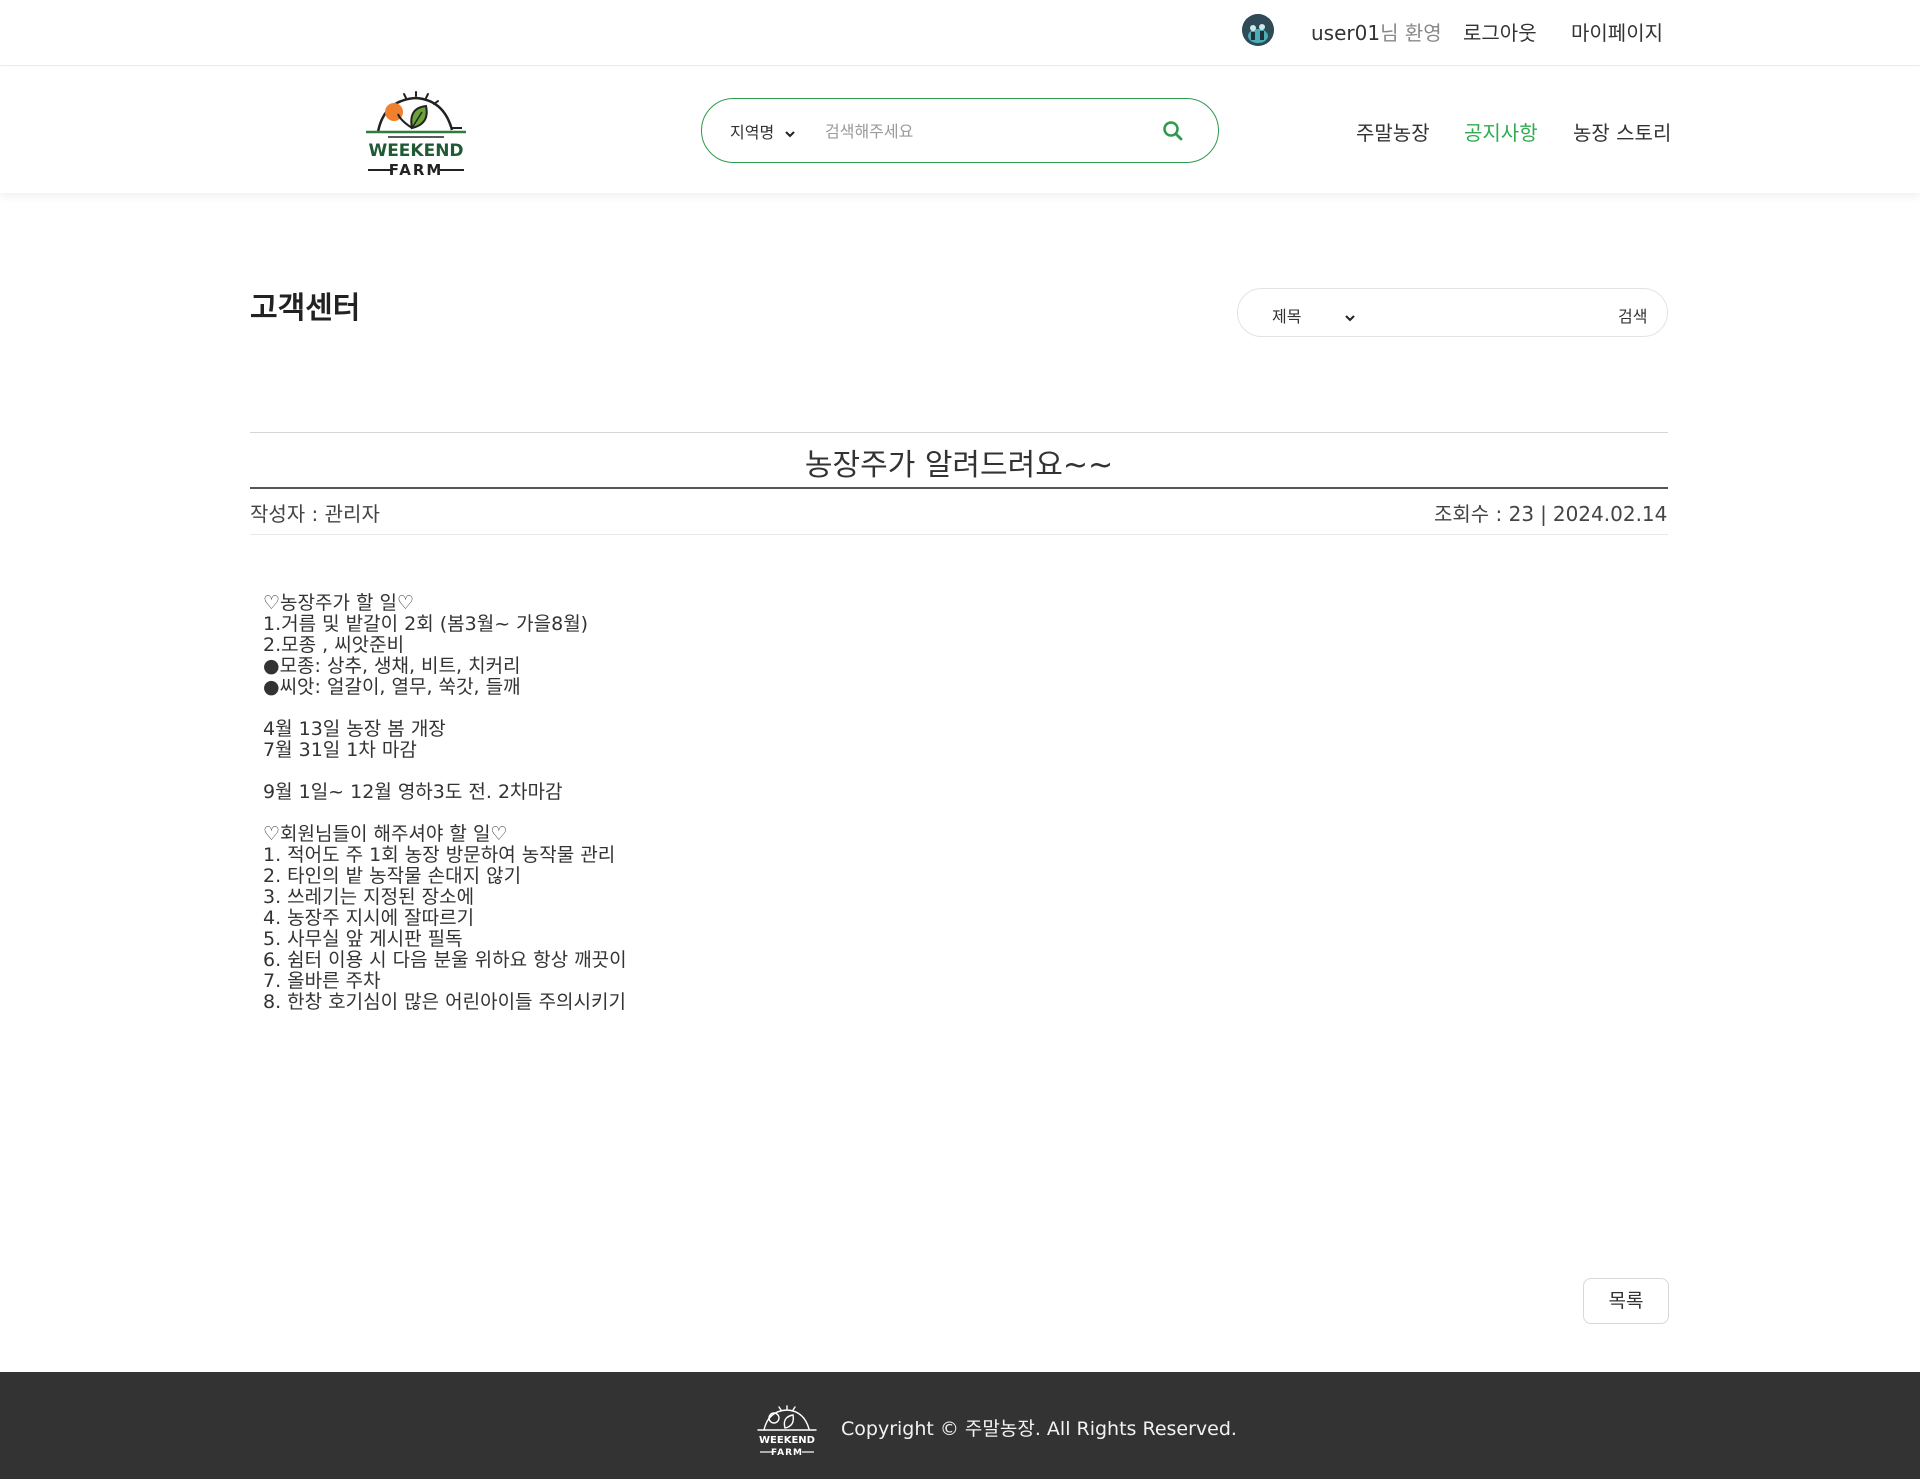  Describe the element at coordinates (1501, 131) in the screenshot. I see `nav-notice: 공지사항` at that location.